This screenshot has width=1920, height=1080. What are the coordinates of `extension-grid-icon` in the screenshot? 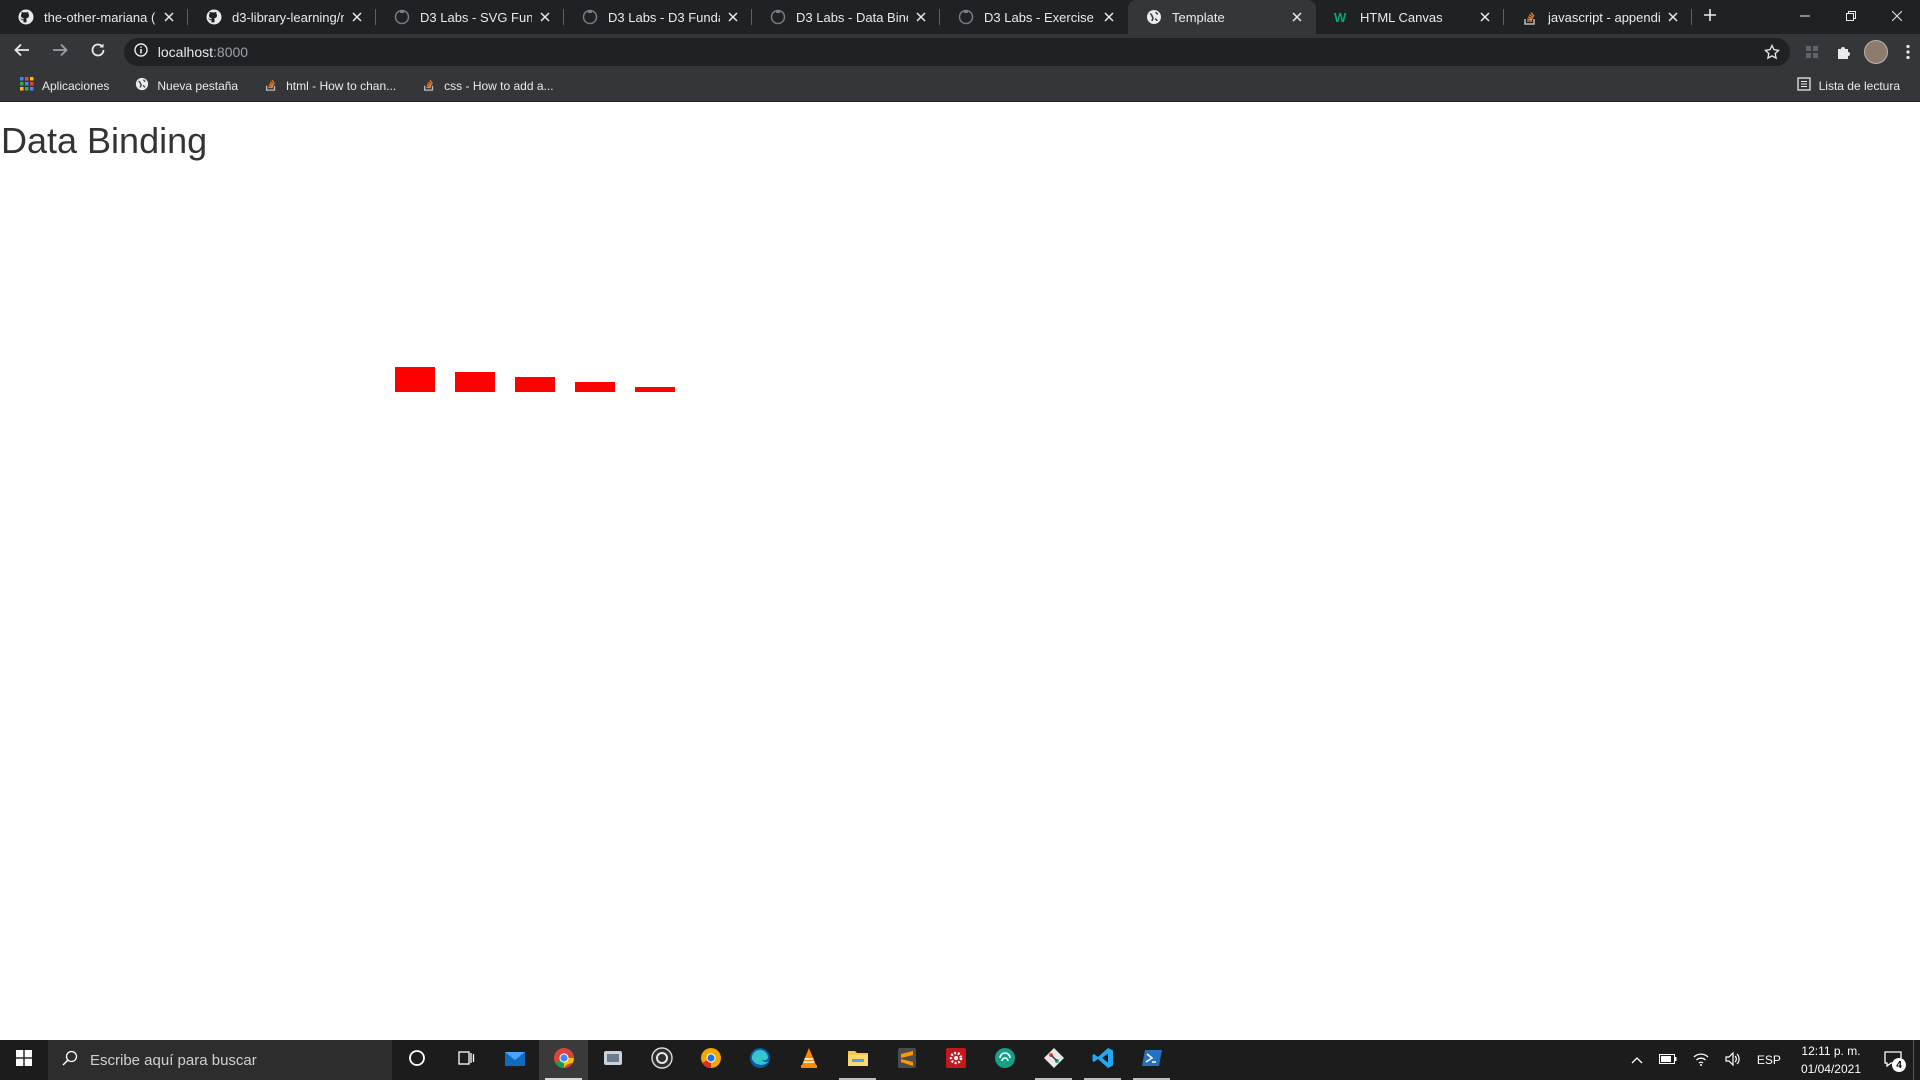 It's located at (1812, 52).